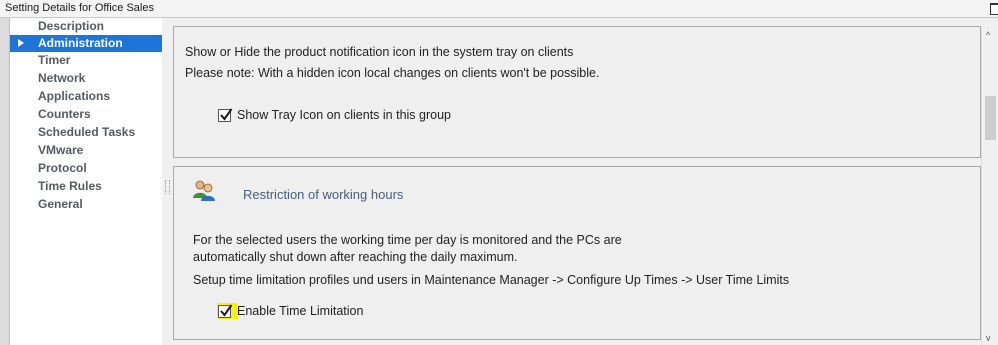 This screenshot has width=998, height=345. Describe the element at coordinates (61, 150) in the screenshot. I see `sidebar-item-label: VMware` at that location.